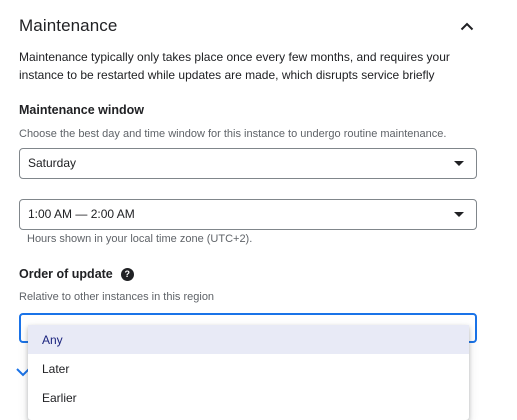 The width and height of the screenshot is (517, 420). Describe the element at coordinates (68, 25) in the screenshot. I see `section-title: Maintenance` at that location.